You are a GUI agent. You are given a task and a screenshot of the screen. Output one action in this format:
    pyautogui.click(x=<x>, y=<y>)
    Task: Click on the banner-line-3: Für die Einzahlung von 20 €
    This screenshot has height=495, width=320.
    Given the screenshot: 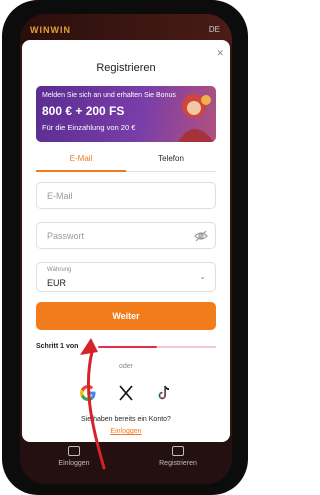 What is the action you would take?
    pyautogui.click(x=89, y=127)
    